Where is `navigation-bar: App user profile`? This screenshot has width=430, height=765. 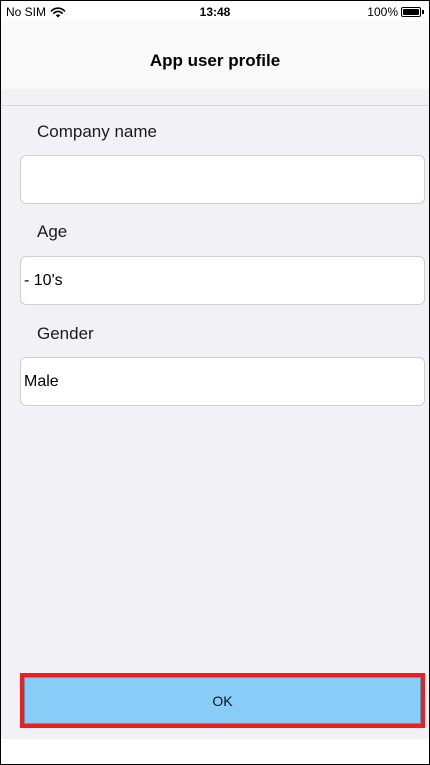 navigation-bar: App user profile is located at coordinates (215, 55).